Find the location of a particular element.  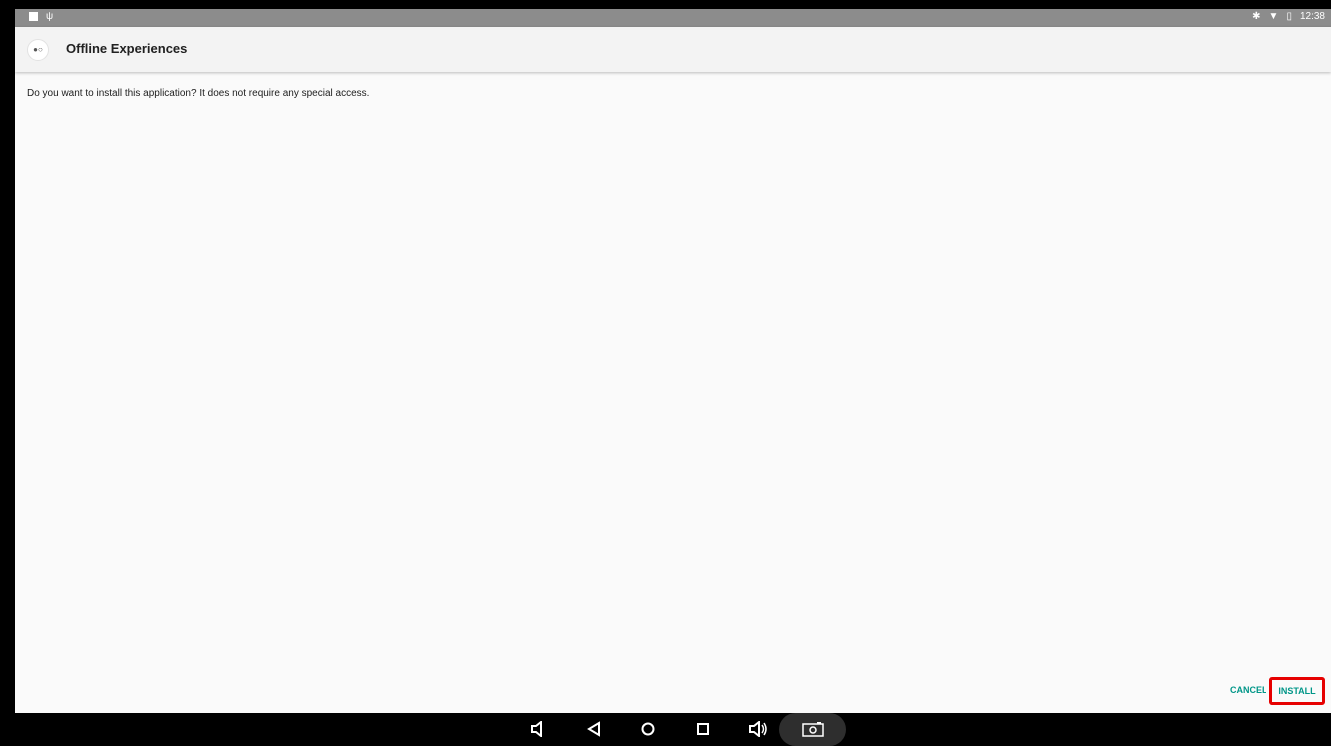

app-title: Offline Experiences is located at coordinates (127, 48).